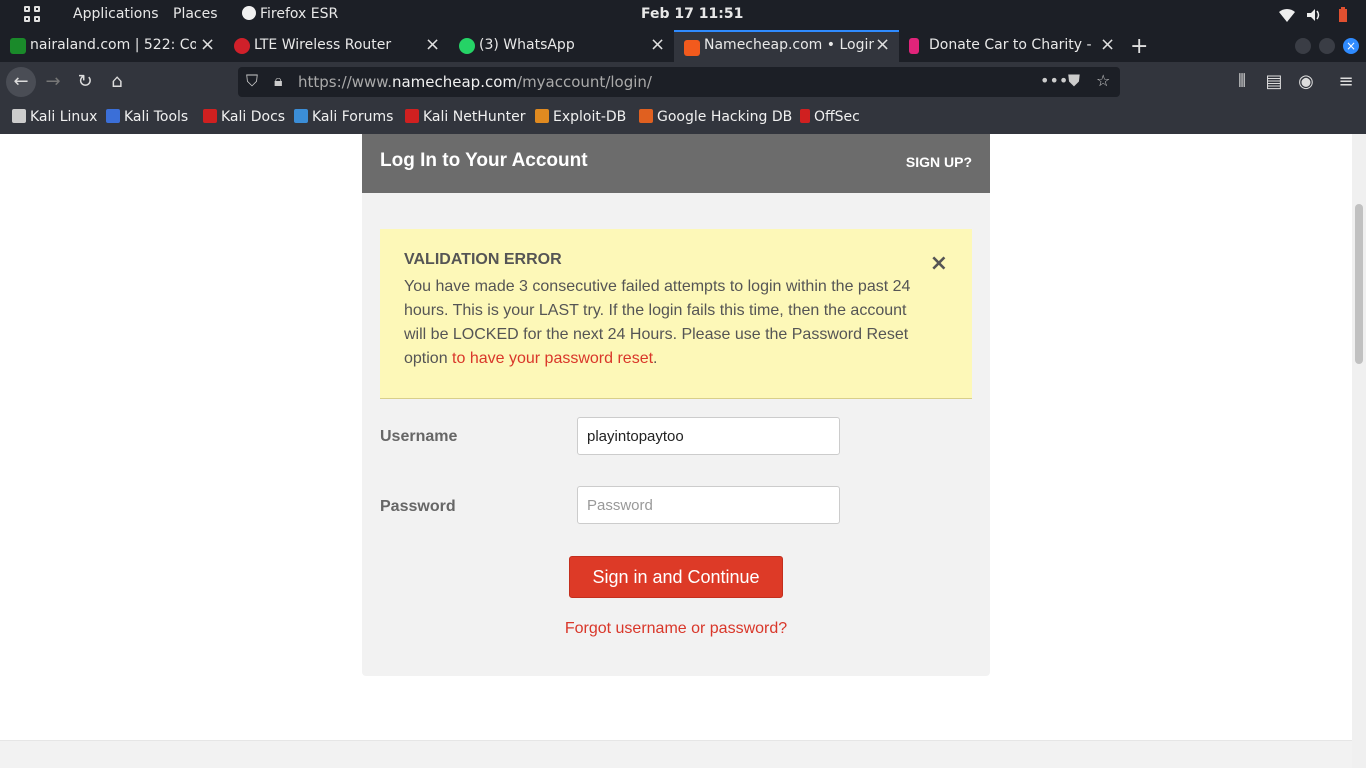 This screenshot has width=1366, height=768. I want to click on firefox-menu: Firefox ESR, so click(290, 14).